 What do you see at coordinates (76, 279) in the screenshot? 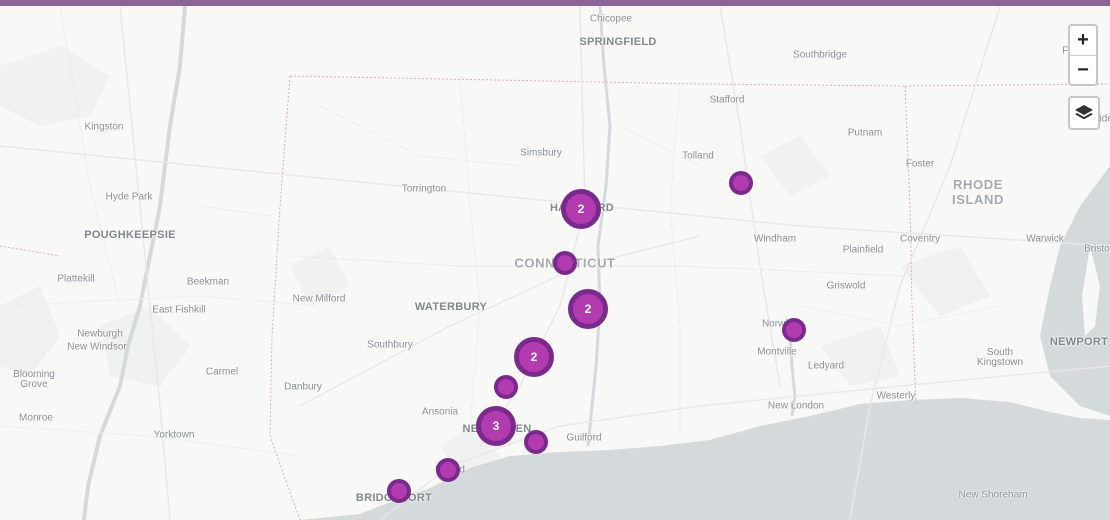
I see `place-label: Plattekill` at bounding box center [76, 279].